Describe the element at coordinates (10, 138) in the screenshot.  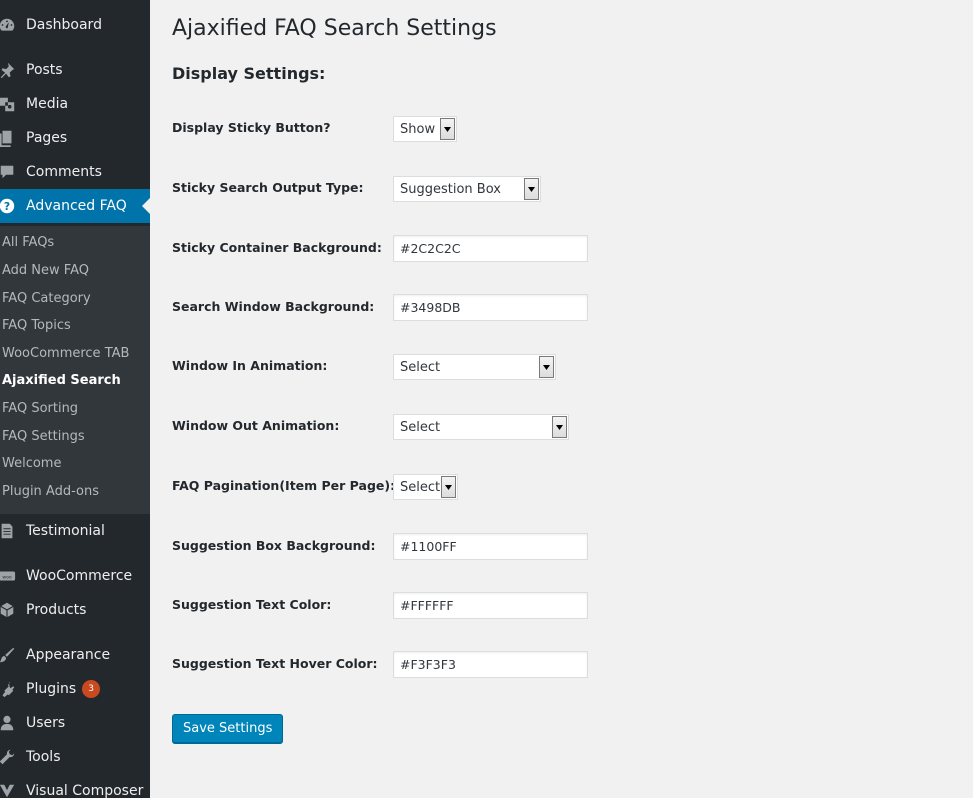
I see `pages-icon` at that location.